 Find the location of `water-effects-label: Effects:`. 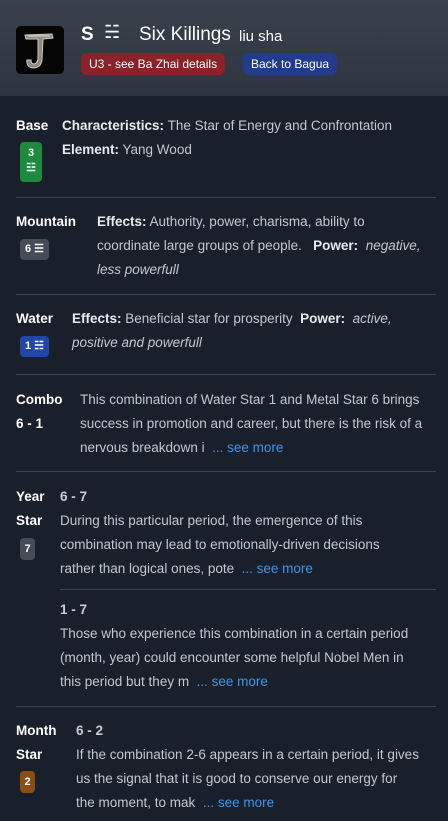

water-effects-label: Effects: is located at coordinates (97, 318).